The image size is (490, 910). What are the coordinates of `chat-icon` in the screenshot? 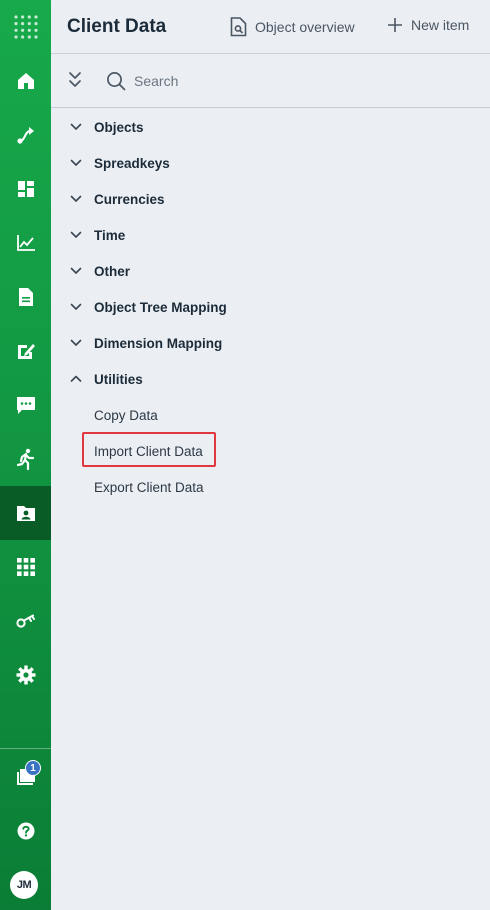 It's located at (25, 405).